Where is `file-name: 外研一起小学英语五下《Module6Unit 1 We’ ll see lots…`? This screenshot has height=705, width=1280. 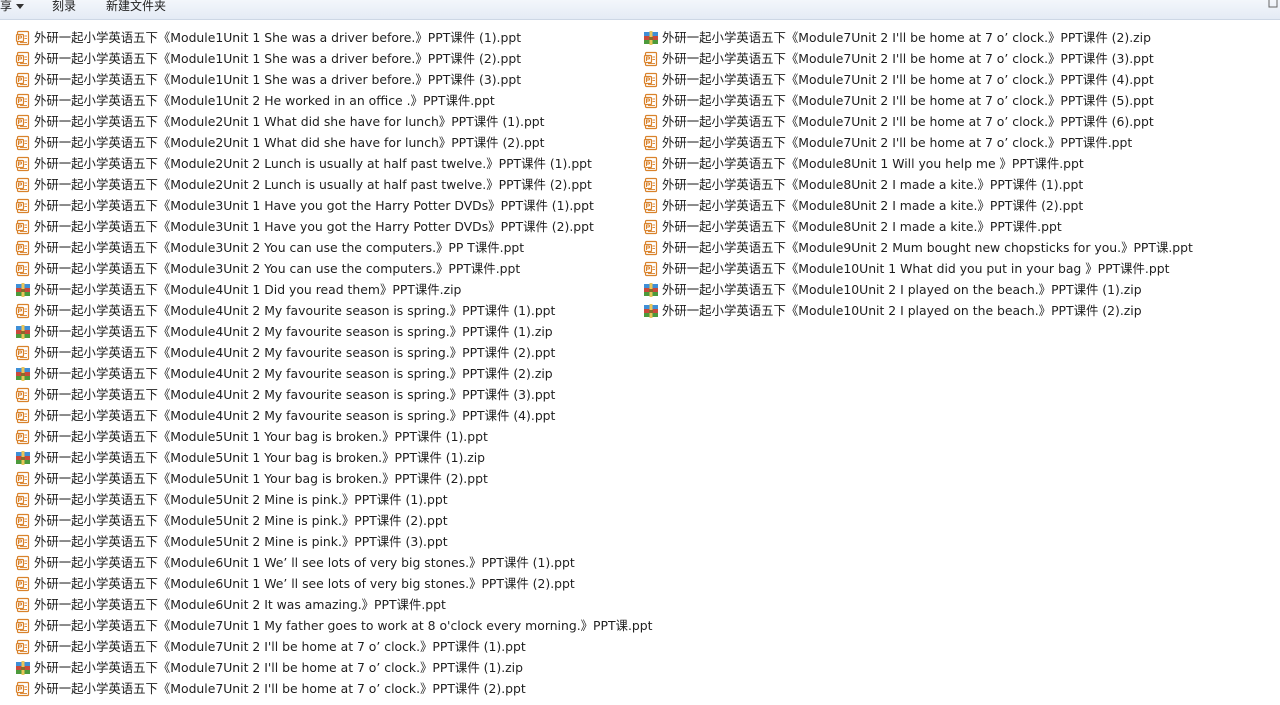
file-name: 外研一起小学英语五下《Module6Unit 1 We’ ll see lots… is located at coordinates (304, 583).